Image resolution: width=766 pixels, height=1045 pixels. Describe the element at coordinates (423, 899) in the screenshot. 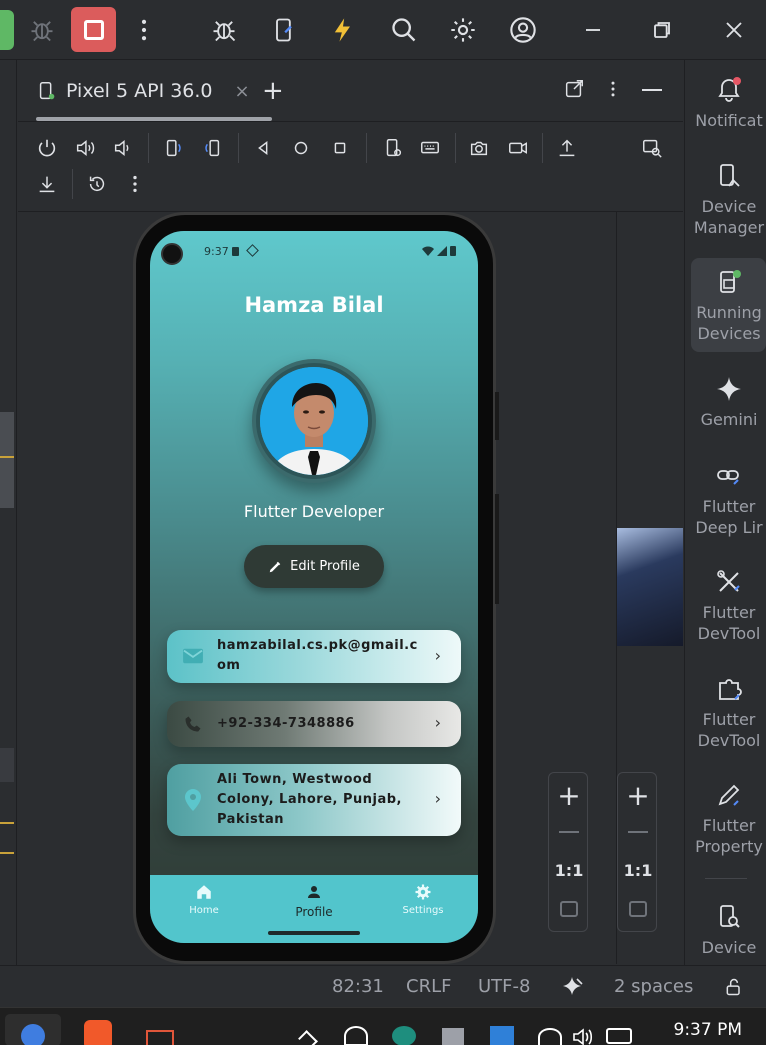

I see `nav-settings: Settings` at that location.